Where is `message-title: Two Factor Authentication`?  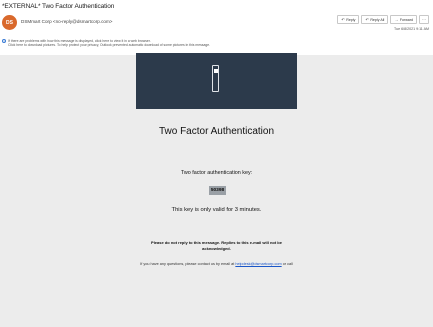
message-title: Two Factor Authentication is located at coordinates (216, 131).